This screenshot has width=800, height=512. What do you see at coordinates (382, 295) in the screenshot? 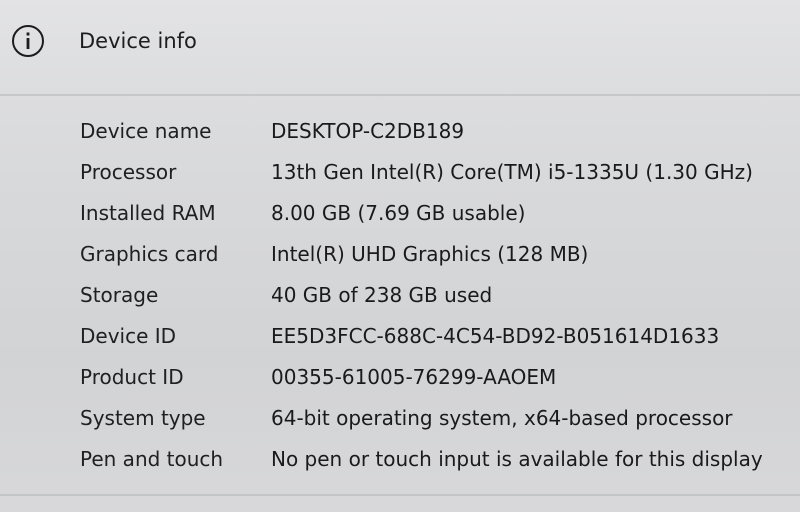
I see `spec-value: 40 GB of 238 GB used` at bounding box center [382, 295].